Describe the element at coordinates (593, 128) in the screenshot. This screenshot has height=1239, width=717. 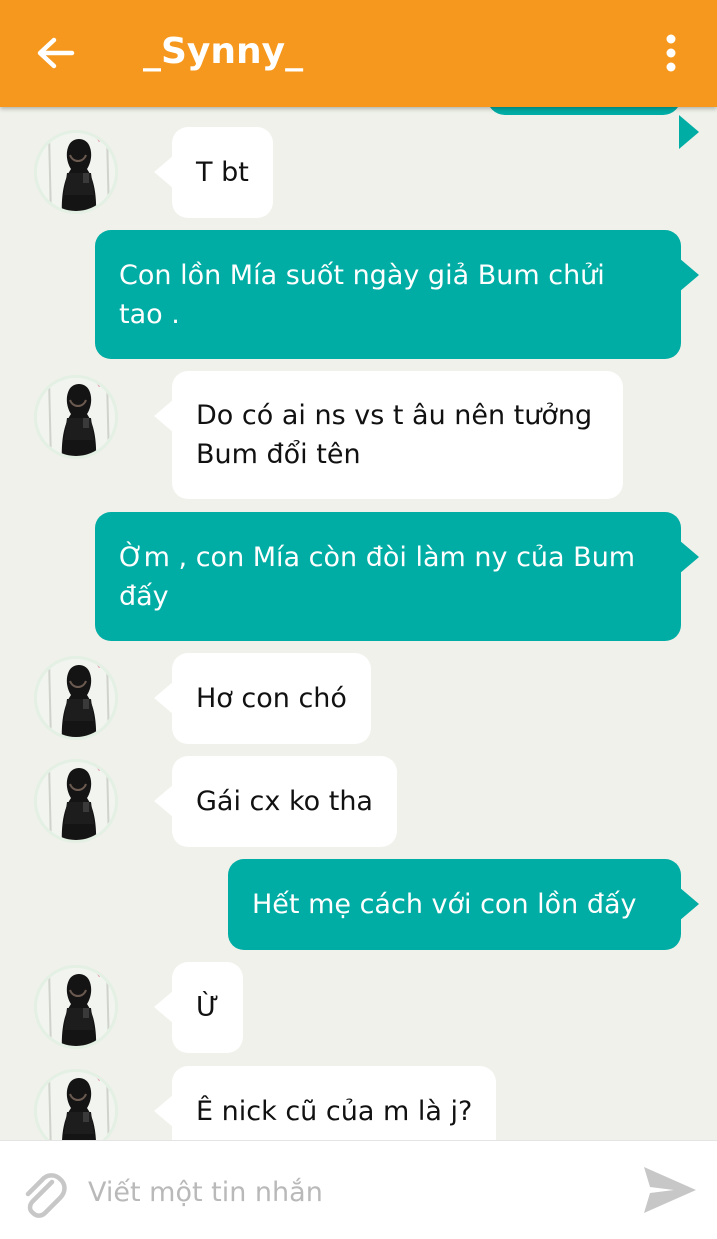
I see `outgoing-message-partial` at that location.